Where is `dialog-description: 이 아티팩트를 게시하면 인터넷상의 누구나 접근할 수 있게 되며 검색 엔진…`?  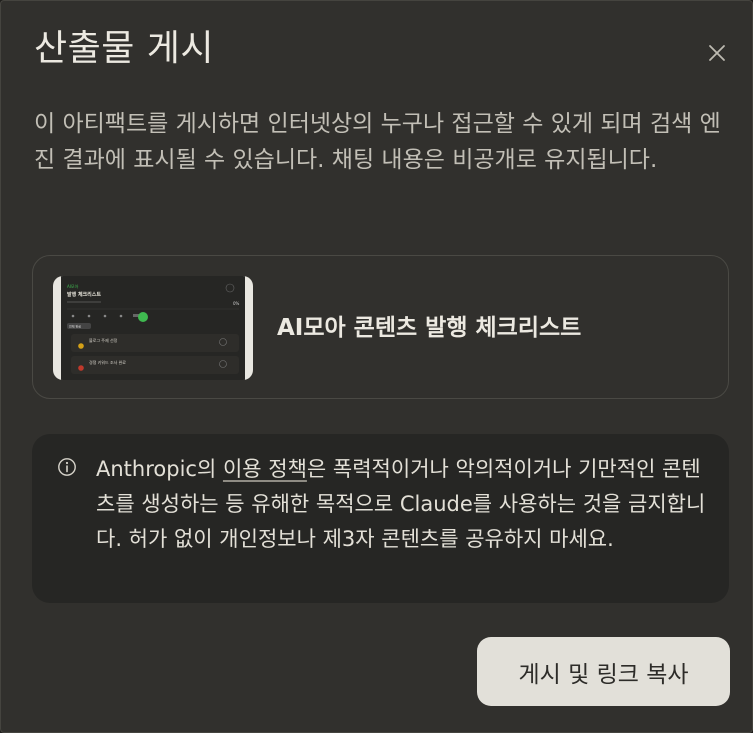
dialog-description: 이 아티팩트를 게시하면 인터넷상의 누구나 접근할 수 있게 되며 검색 엔진… is located at coordinates (377, 142).